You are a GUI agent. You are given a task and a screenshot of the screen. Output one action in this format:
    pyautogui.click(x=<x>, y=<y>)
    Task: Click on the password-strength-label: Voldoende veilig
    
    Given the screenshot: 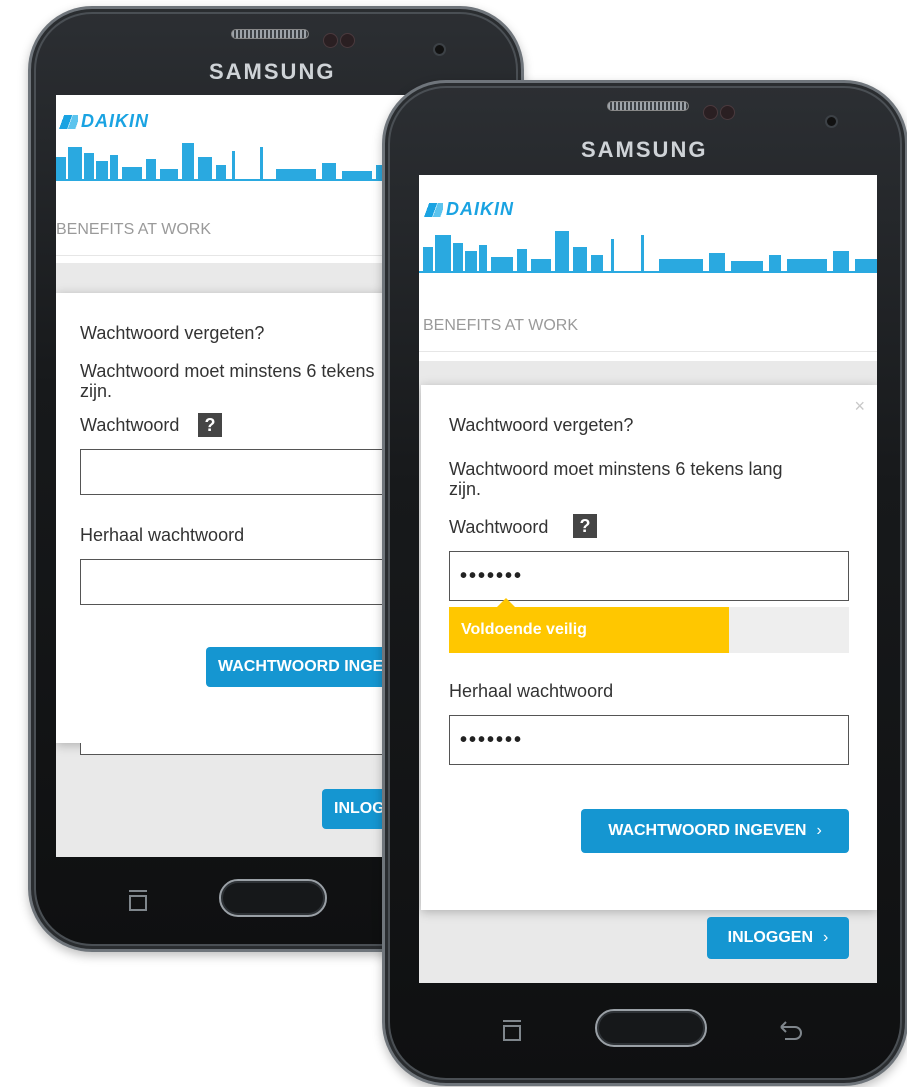 What is the action you would take?
    pyautogui.click(x=524, y=629)
    